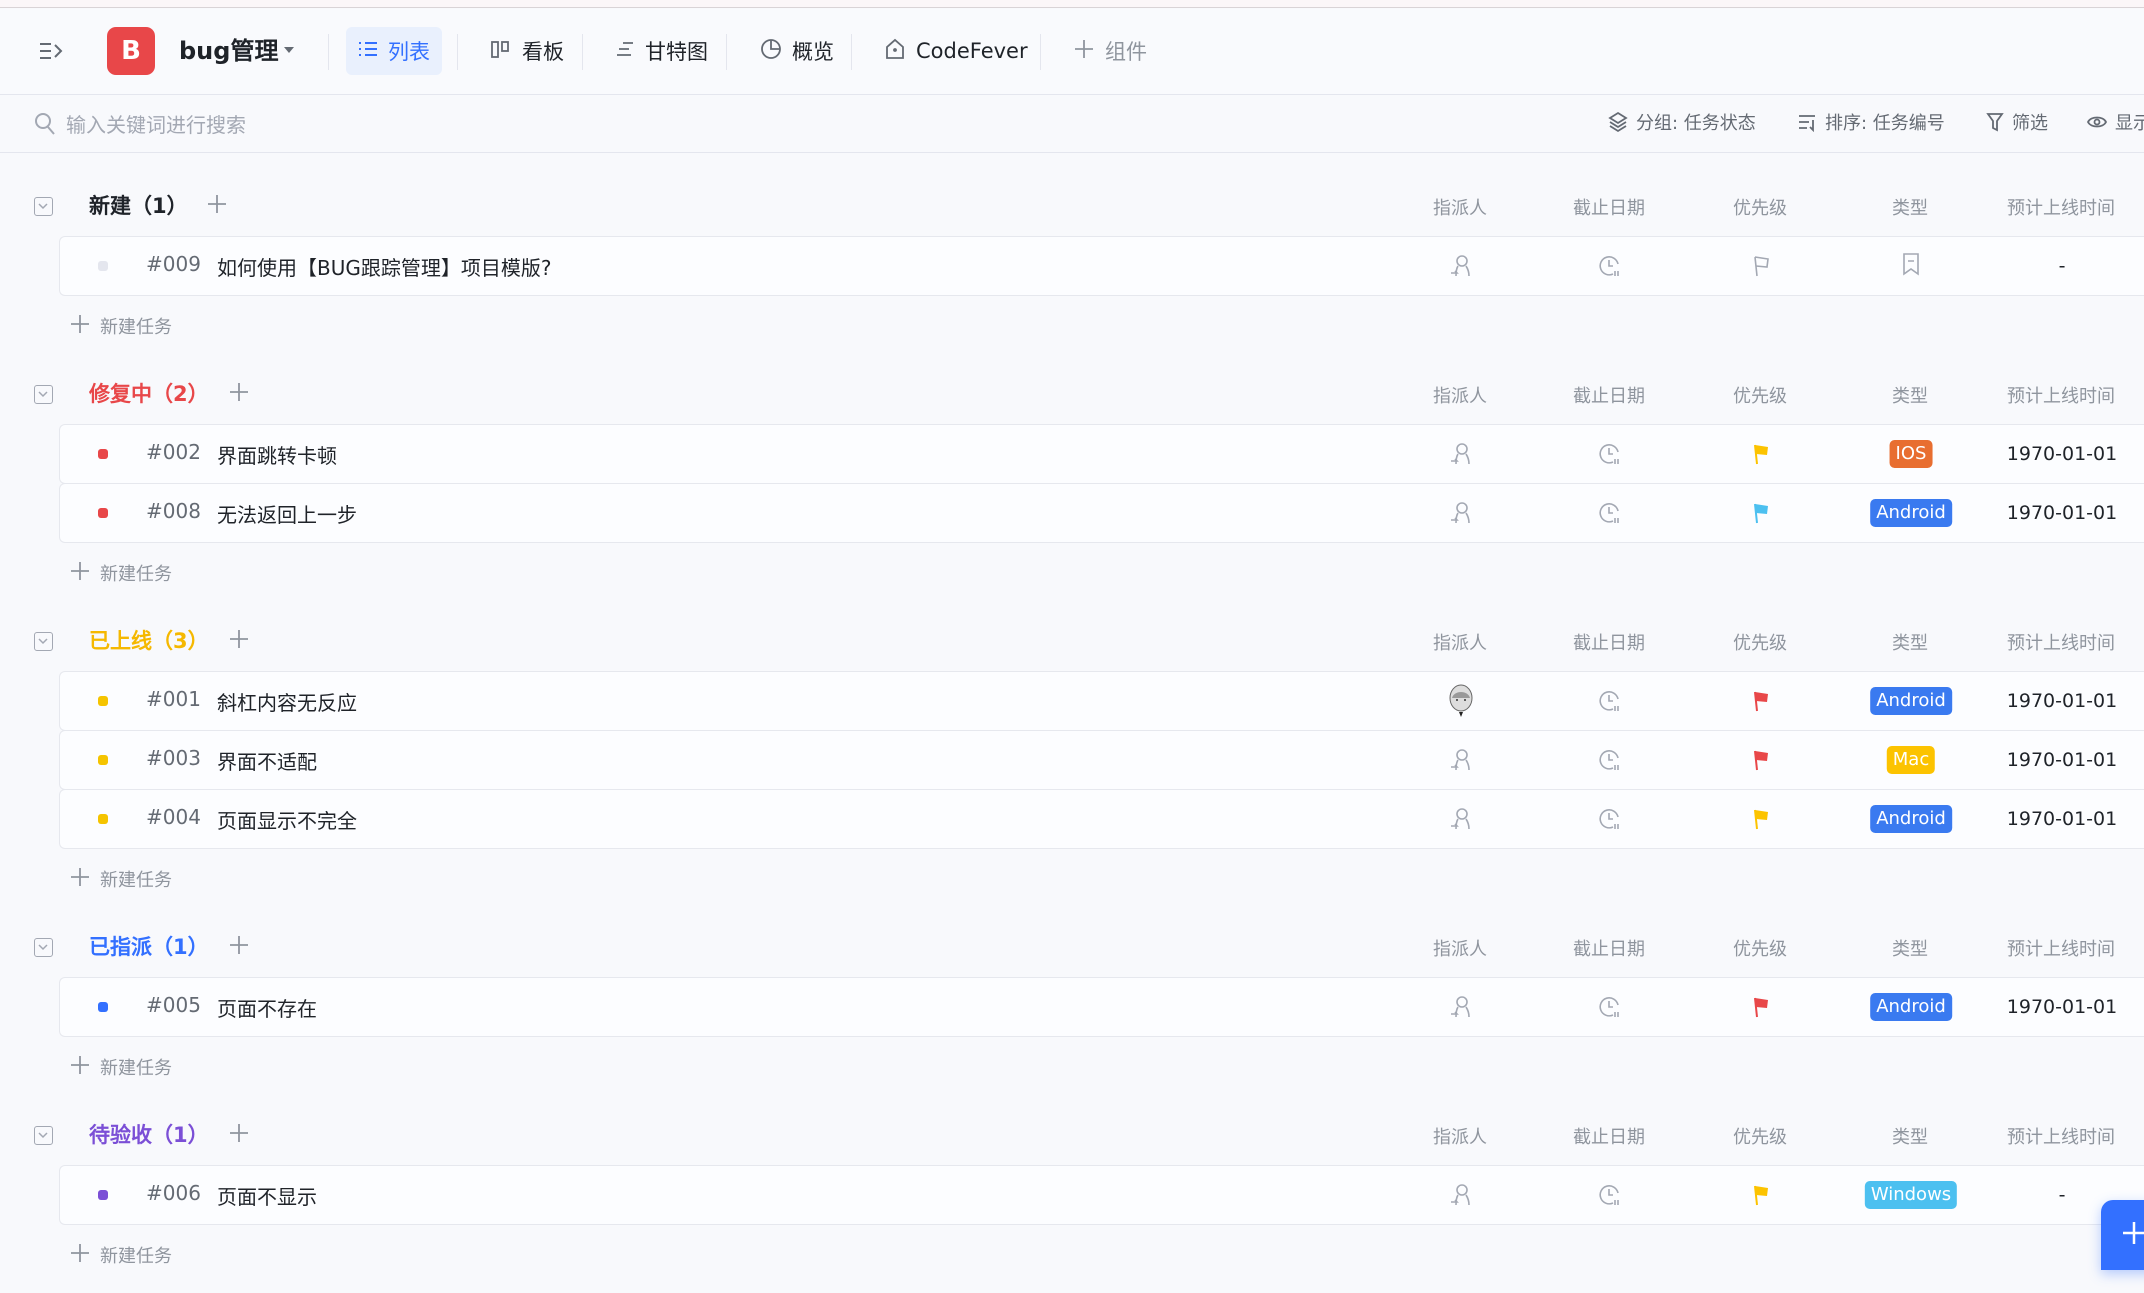 This screenshot has height=1293, width=2144. I want to click on display-button: 显示, so click(2115, 122).